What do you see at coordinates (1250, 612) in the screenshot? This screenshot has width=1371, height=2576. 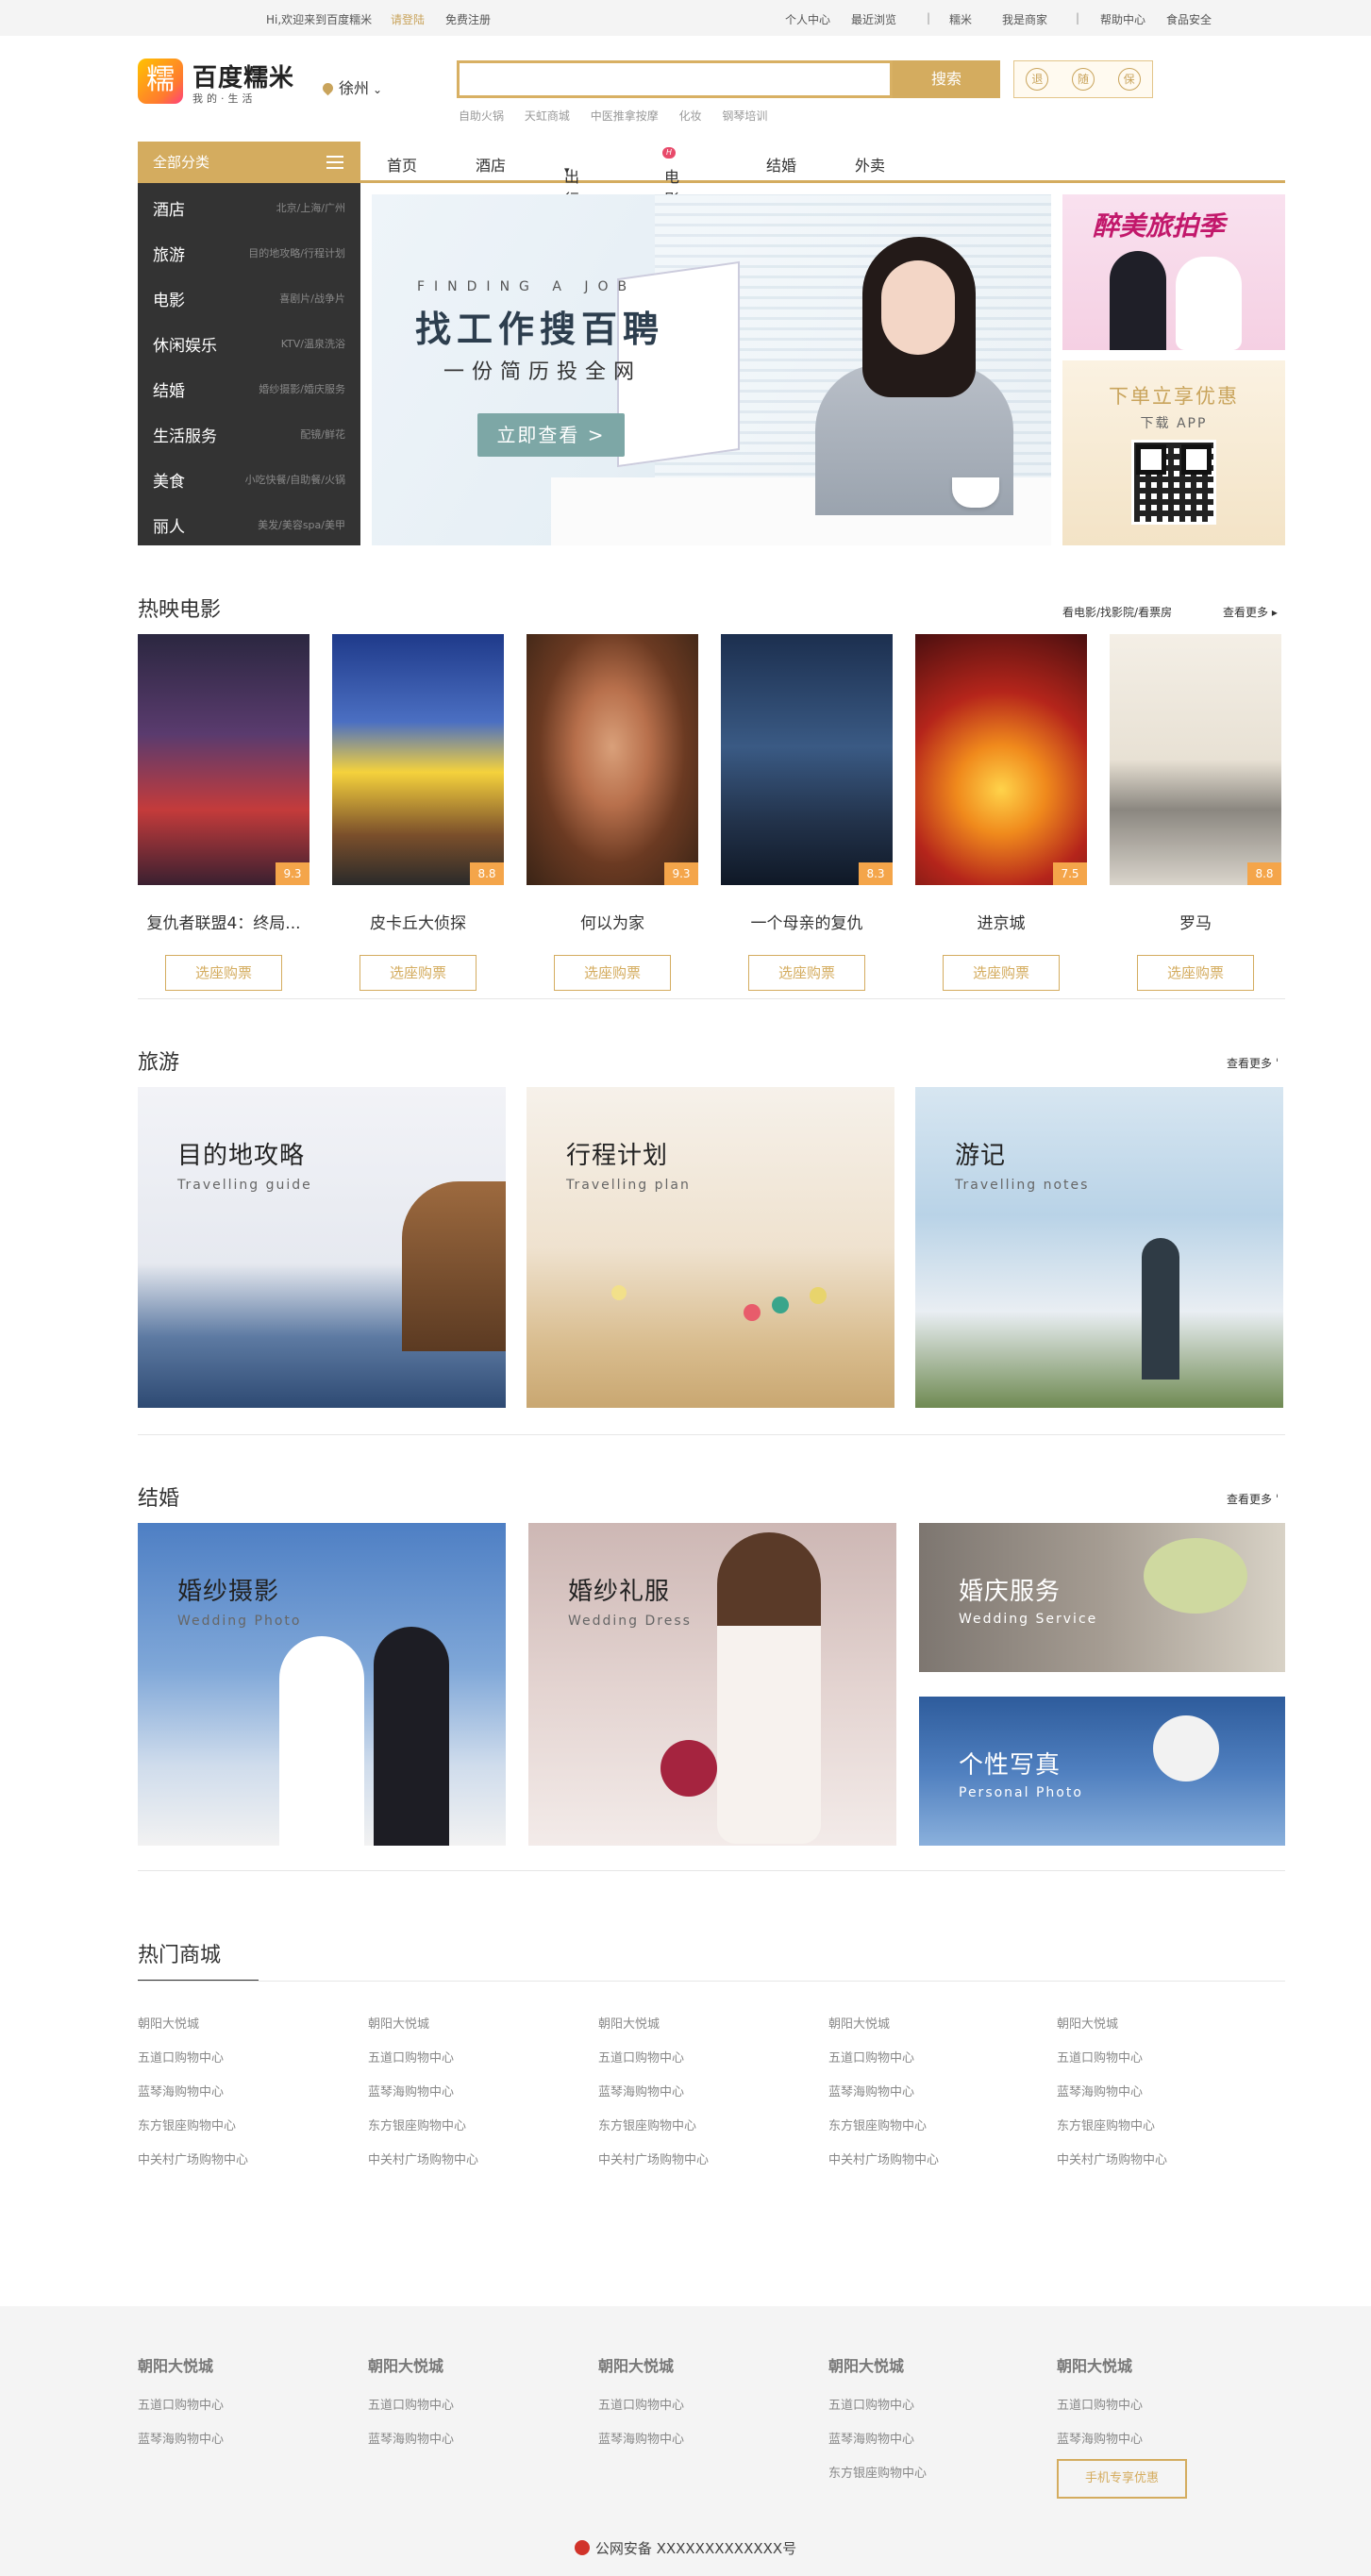 I see `movies-more-link: 查看更多 ▸` at bounding box center [1250, 612].